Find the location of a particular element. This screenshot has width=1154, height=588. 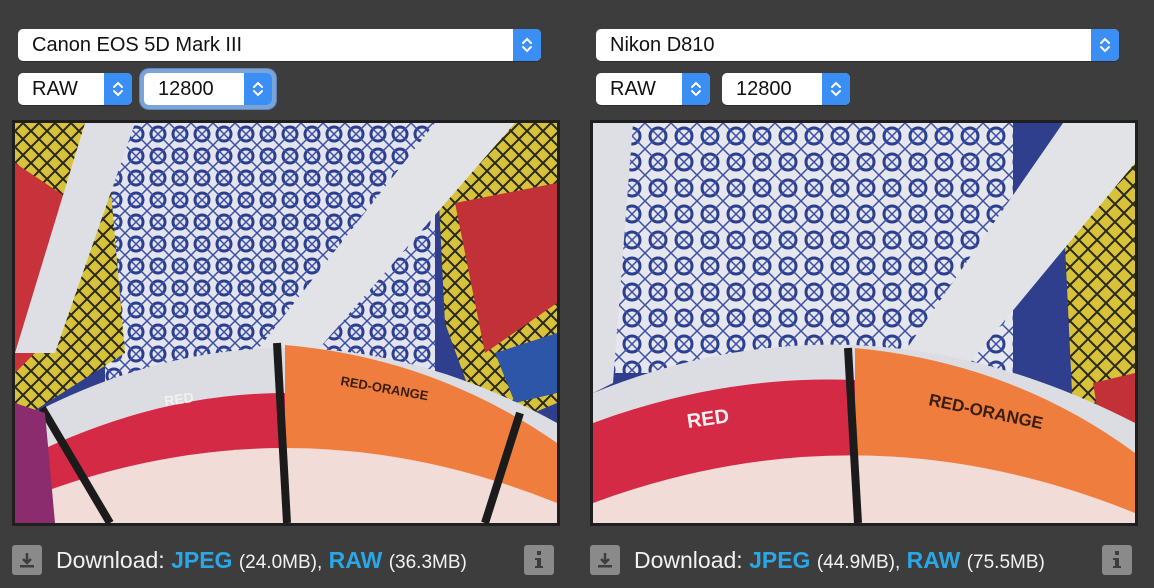

download-row: Download: JPEG (24.0MB), RAW (36.3MB) is located at coordinates (286, 560).